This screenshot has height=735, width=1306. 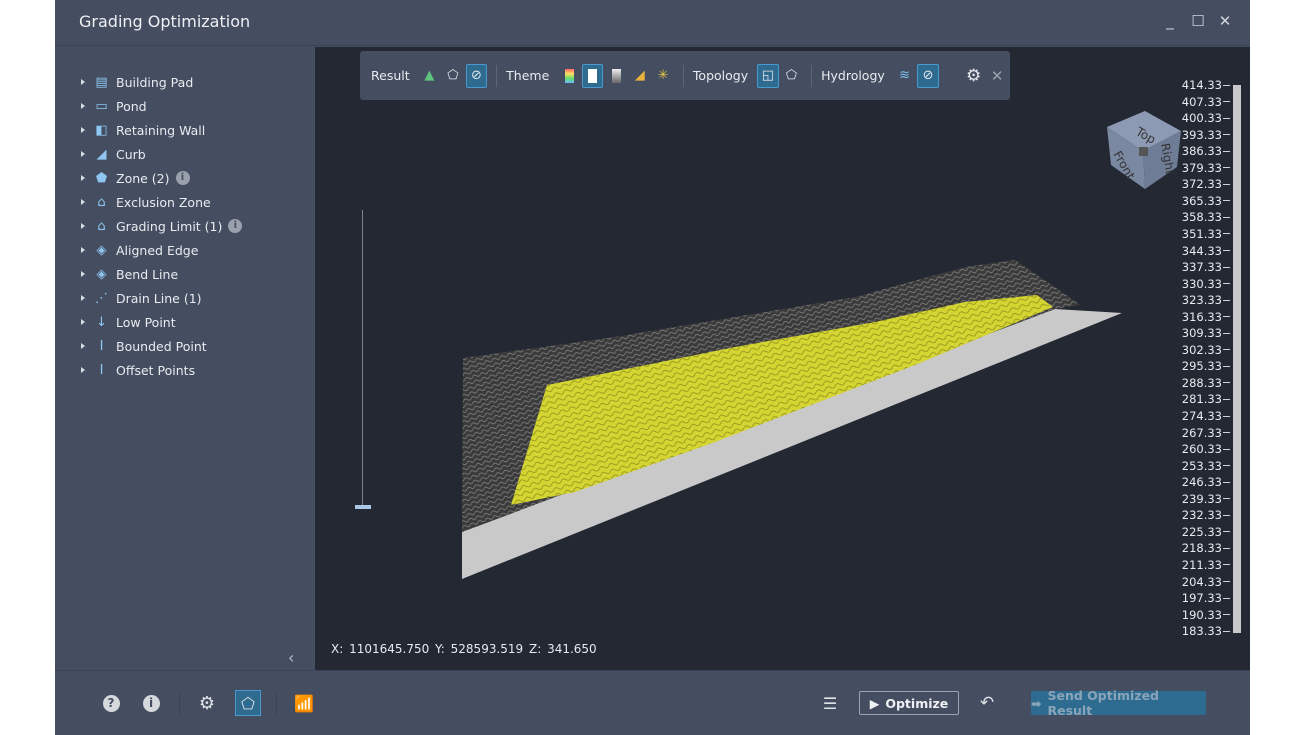 I want to click on slider-handle, so click(x=363, y=507).